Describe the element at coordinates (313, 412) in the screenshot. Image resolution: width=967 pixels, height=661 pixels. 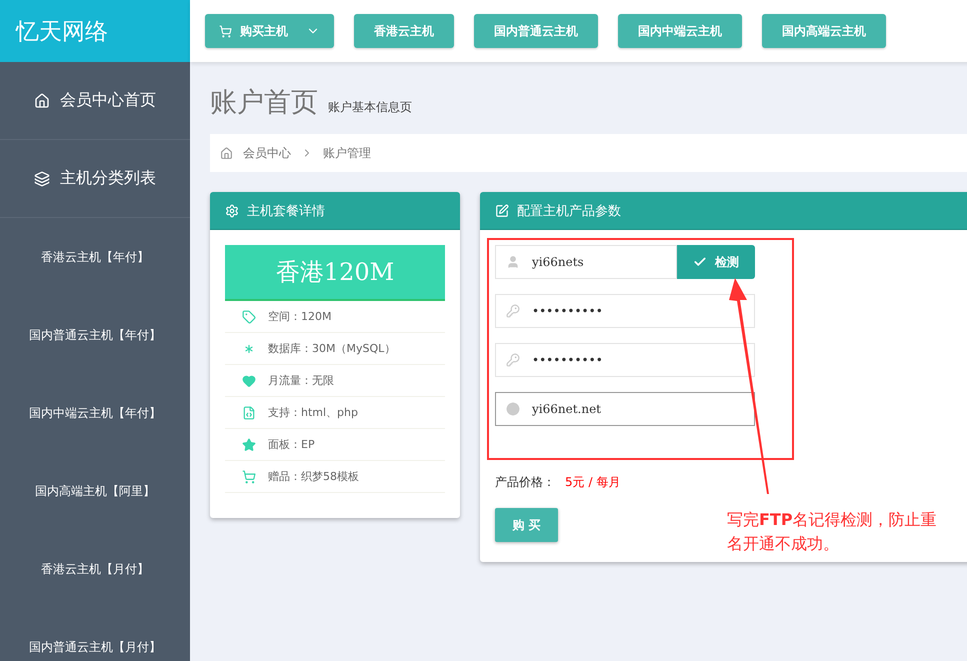
I see `feature-text: 支持：html、php` at that location.